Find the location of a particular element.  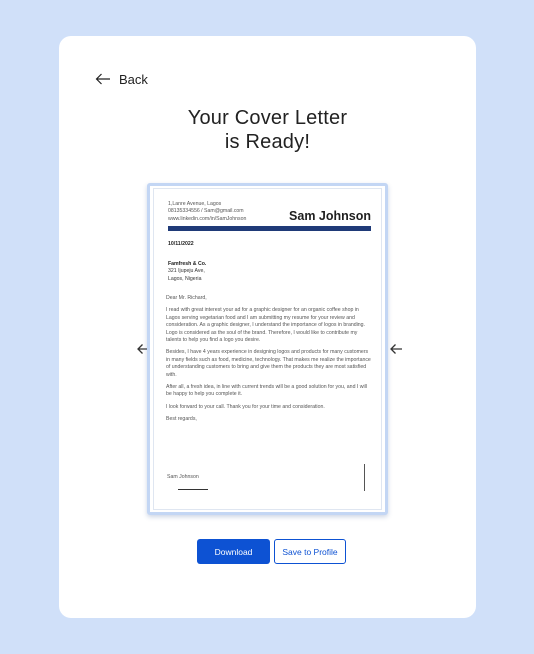

contact-address: 1,Lanre Avenue, Lagos is located at coordinates (195, 204).